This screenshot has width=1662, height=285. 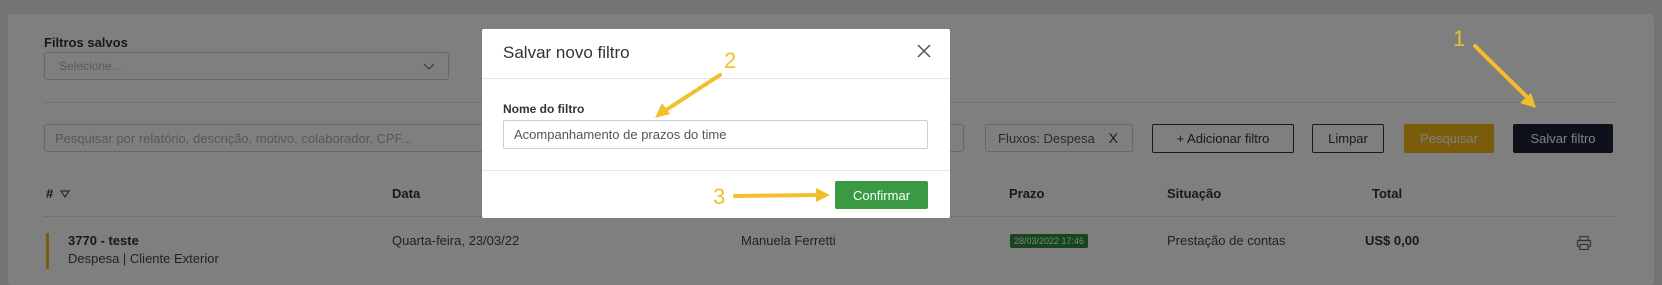 What do you see at coordinates (566, 52) in the screenshot?
I see `modal-title: Salvar novo filtro` at bounding box center [566, 52].